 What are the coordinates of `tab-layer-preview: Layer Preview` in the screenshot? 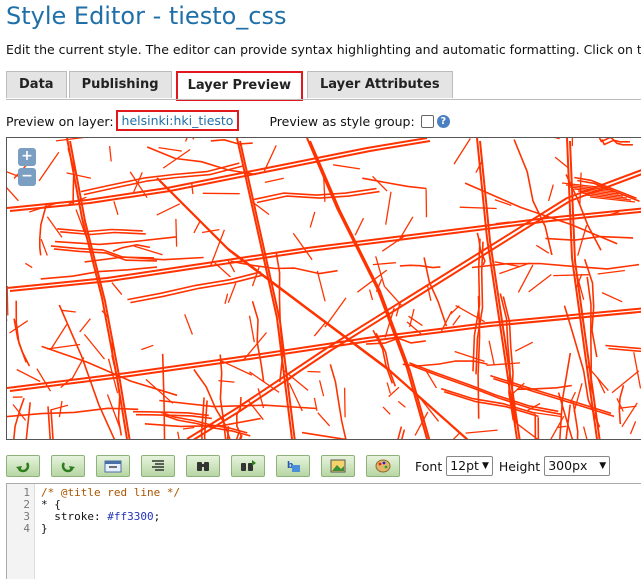 It's located at (239, 86).